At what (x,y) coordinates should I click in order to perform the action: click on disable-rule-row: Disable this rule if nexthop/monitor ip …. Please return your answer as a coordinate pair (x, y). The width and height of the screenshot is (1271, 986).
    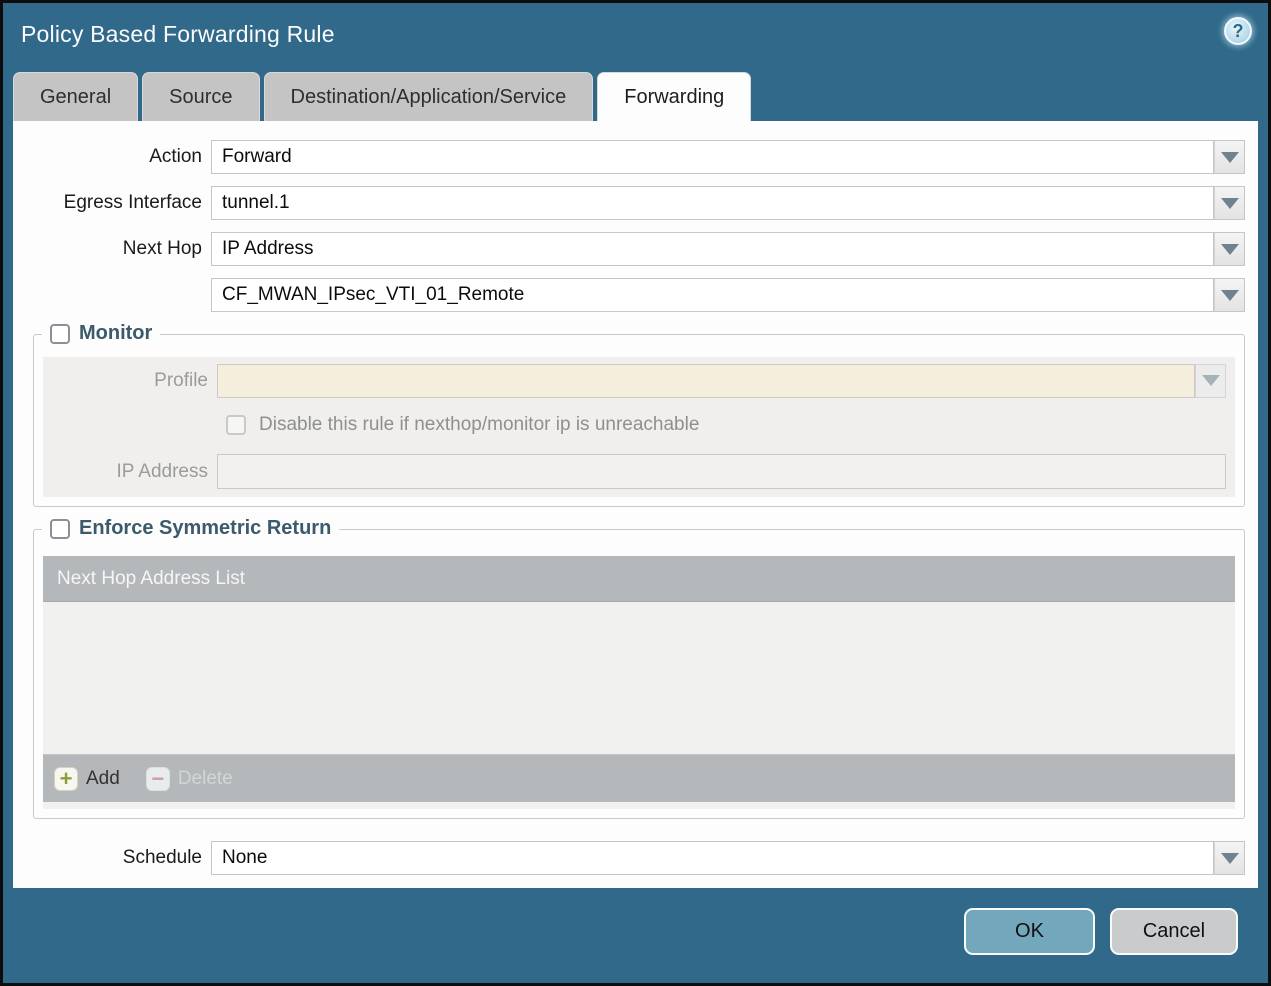
    Looking at the image, I should click on (730, 425).